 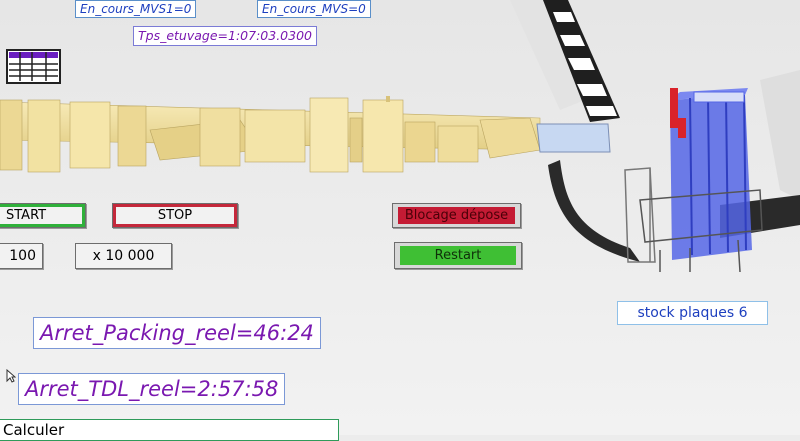 I want to click on stop-button: STOP, so click(x=175, y=215).